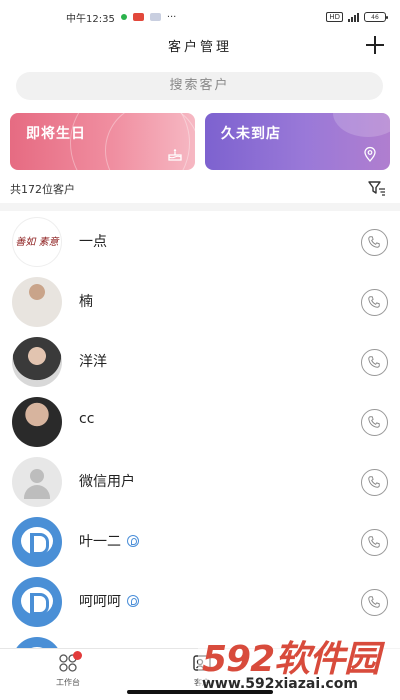 This screenshot has width=400, height=700. Describe the element at coordinates (86, 302) in the screenshot. I see `customer-name: 楠` at that location.